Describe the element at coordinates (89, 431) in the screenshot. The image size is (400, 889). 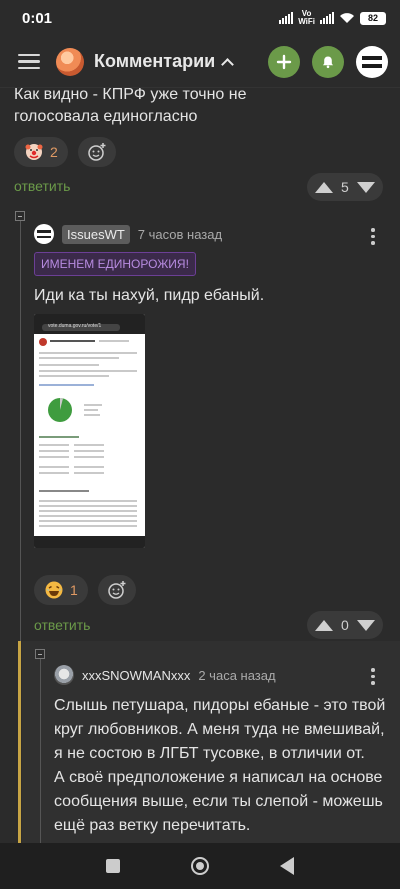
I see `comment-image: vote.duma.gov.ru/vote/1` at that location.